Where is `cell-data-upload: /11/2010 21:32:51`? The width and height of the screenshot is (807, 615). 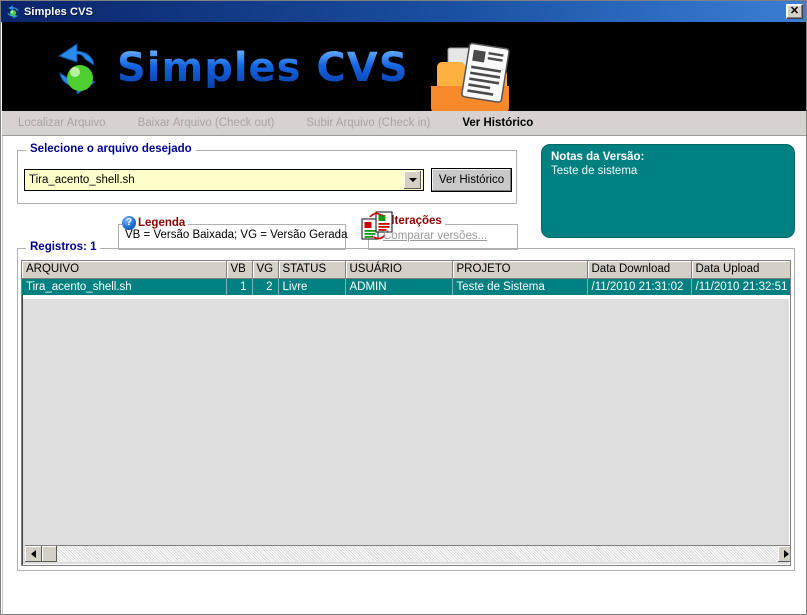 cell-data-upload: /11/2010 21:32:51 is located at coordinates (740, 286).